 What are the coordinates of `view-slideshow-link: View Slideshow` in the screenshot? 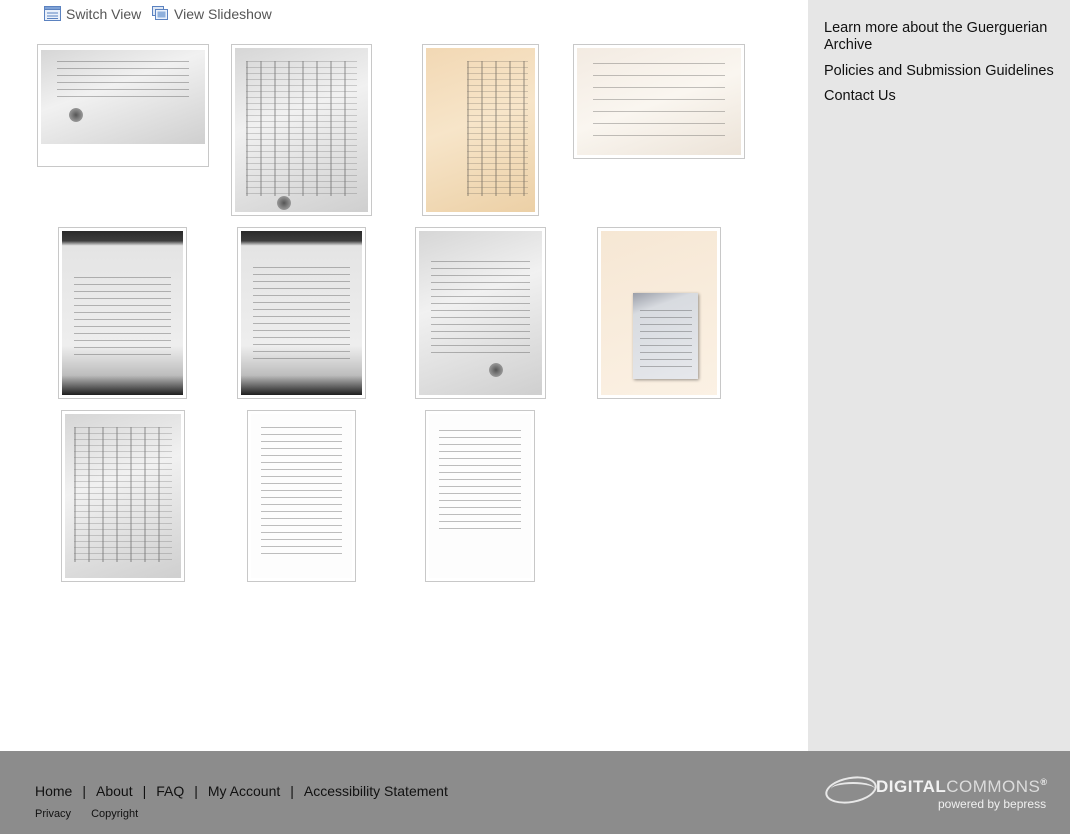 It's located at (214, 14).